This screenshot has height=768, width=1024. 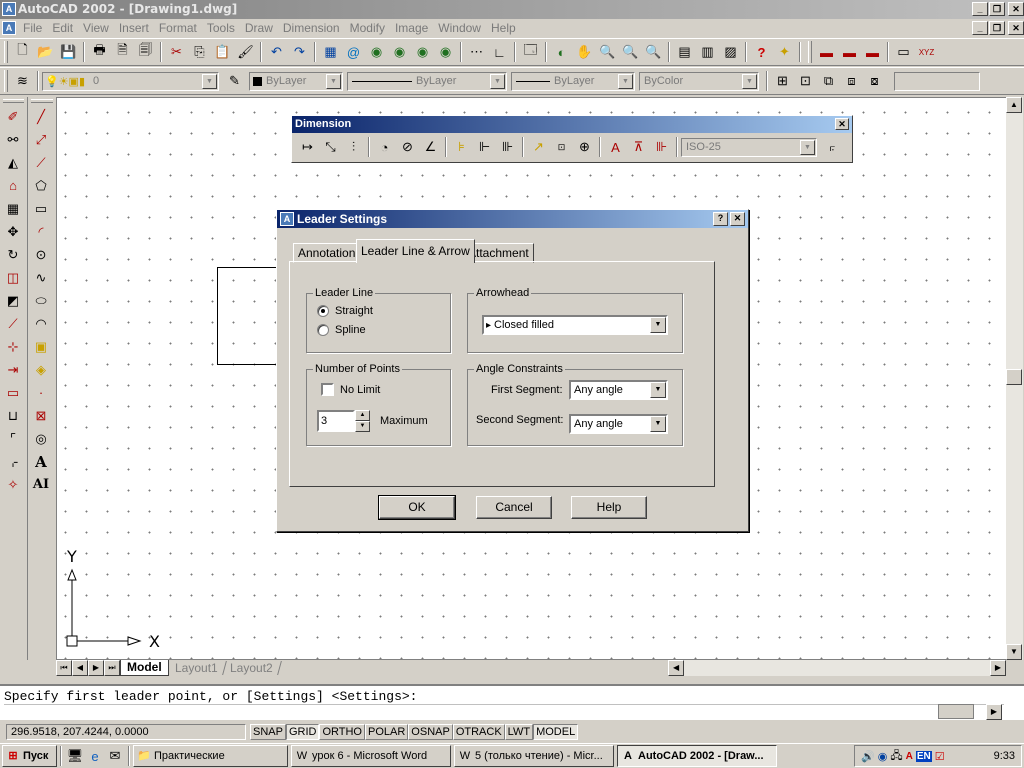 What do you see at coordinates (607, 52) in the screenshot?
I see `zoom-realtime-icon: 🔍` at bounding box center [607, 52].